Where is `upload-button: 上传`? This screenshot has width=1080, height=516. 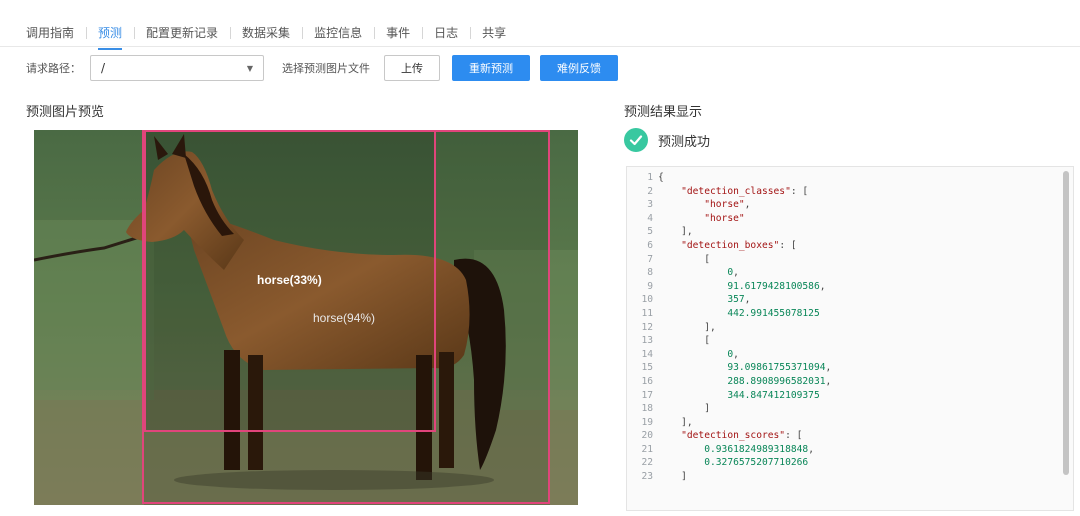 upload-button: 上传 is located at coordinates (412, 68).